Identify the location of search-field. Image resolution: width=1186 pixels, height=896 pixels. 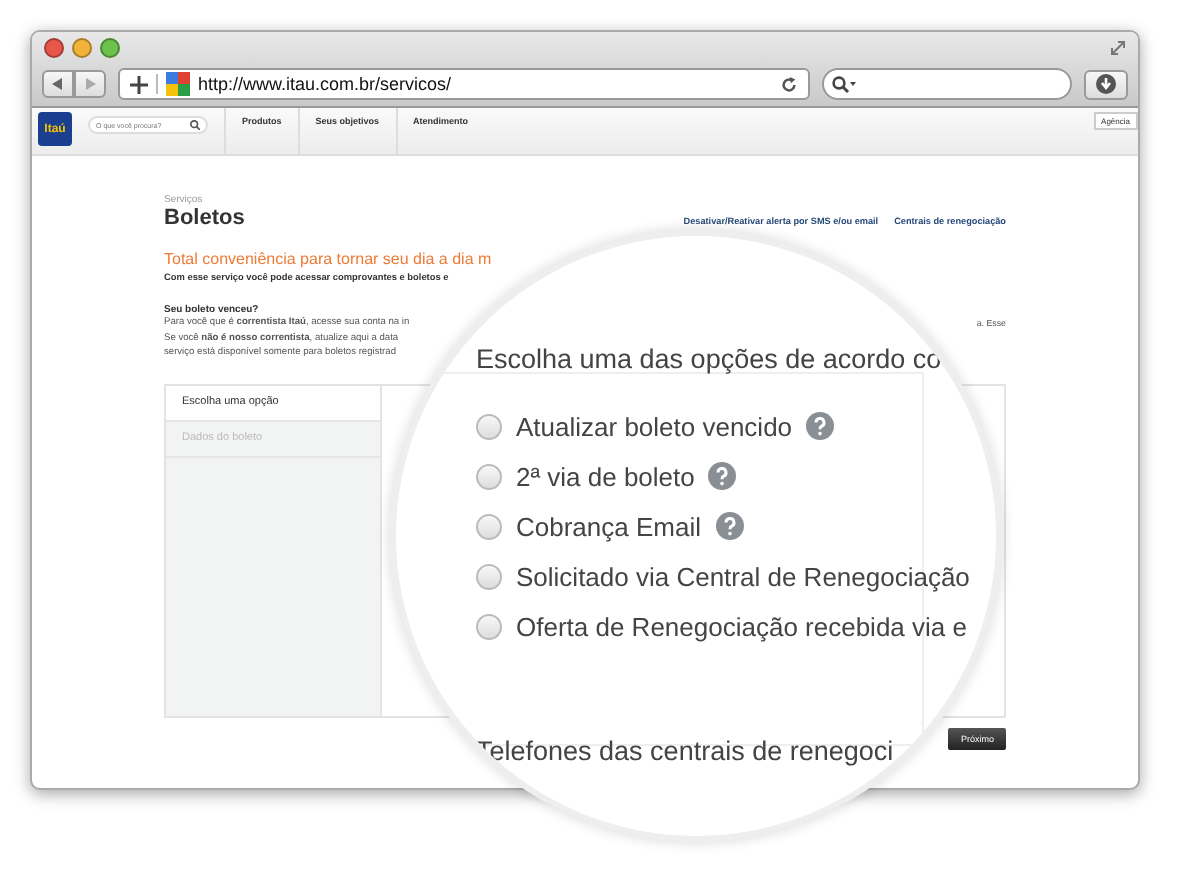
(947, 84).